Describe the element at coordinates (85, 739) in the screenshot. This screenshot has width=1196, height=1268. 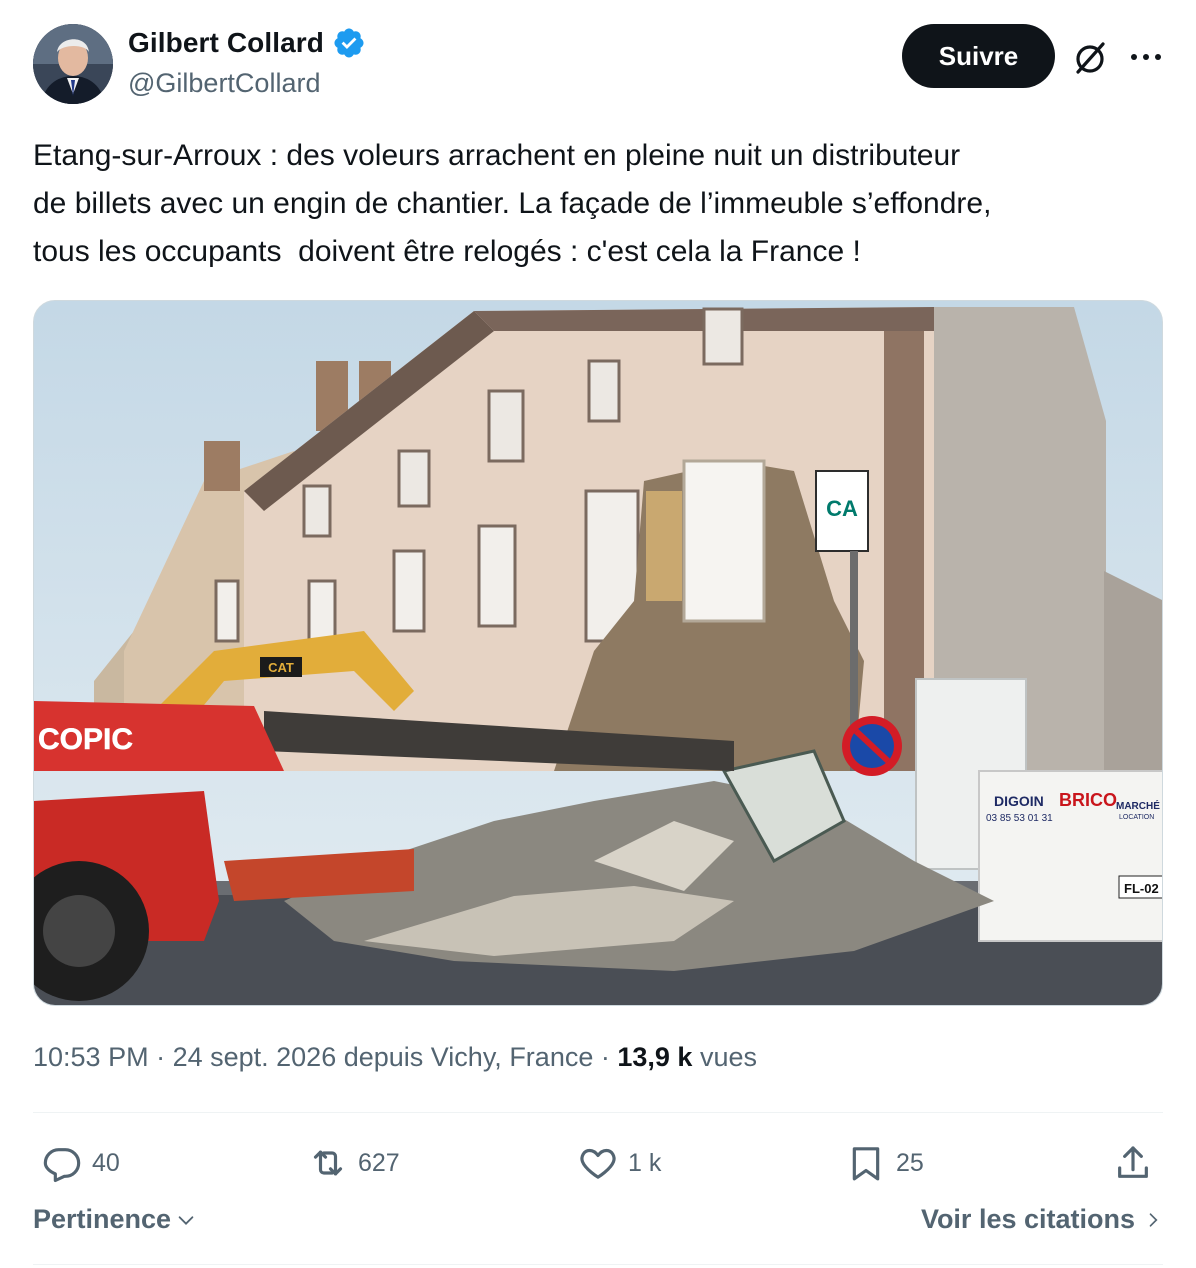
I see `copic-sign-text: COPIC` at that location.